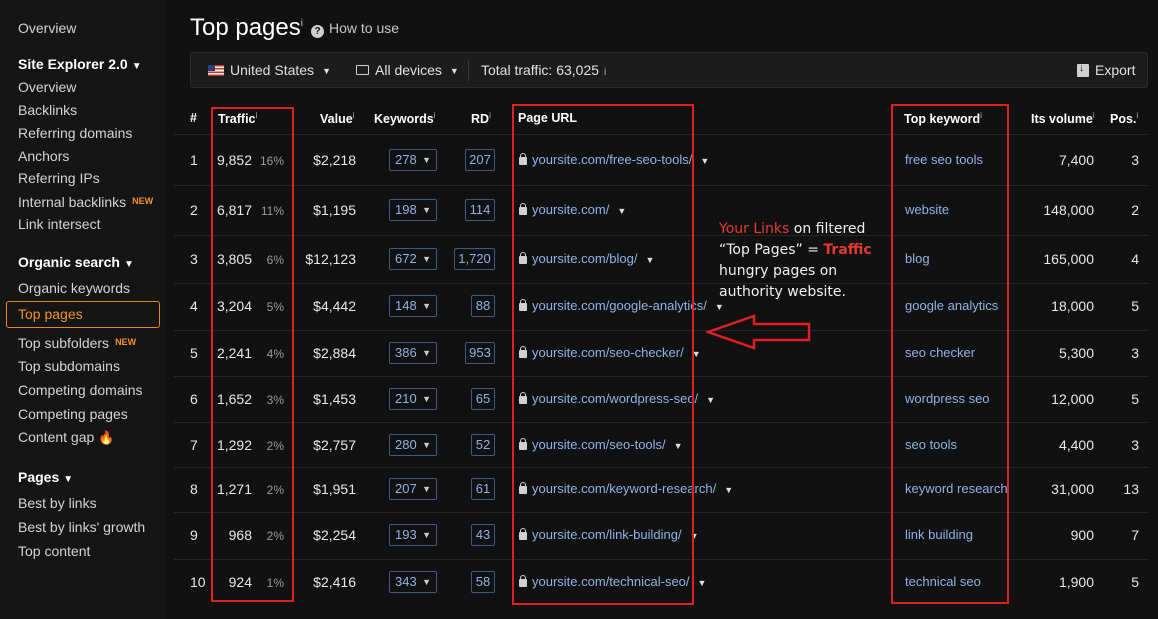  Describe the element at coordinates (406, 444) in the screenshot. I see `keywords-count: 280` at that location.